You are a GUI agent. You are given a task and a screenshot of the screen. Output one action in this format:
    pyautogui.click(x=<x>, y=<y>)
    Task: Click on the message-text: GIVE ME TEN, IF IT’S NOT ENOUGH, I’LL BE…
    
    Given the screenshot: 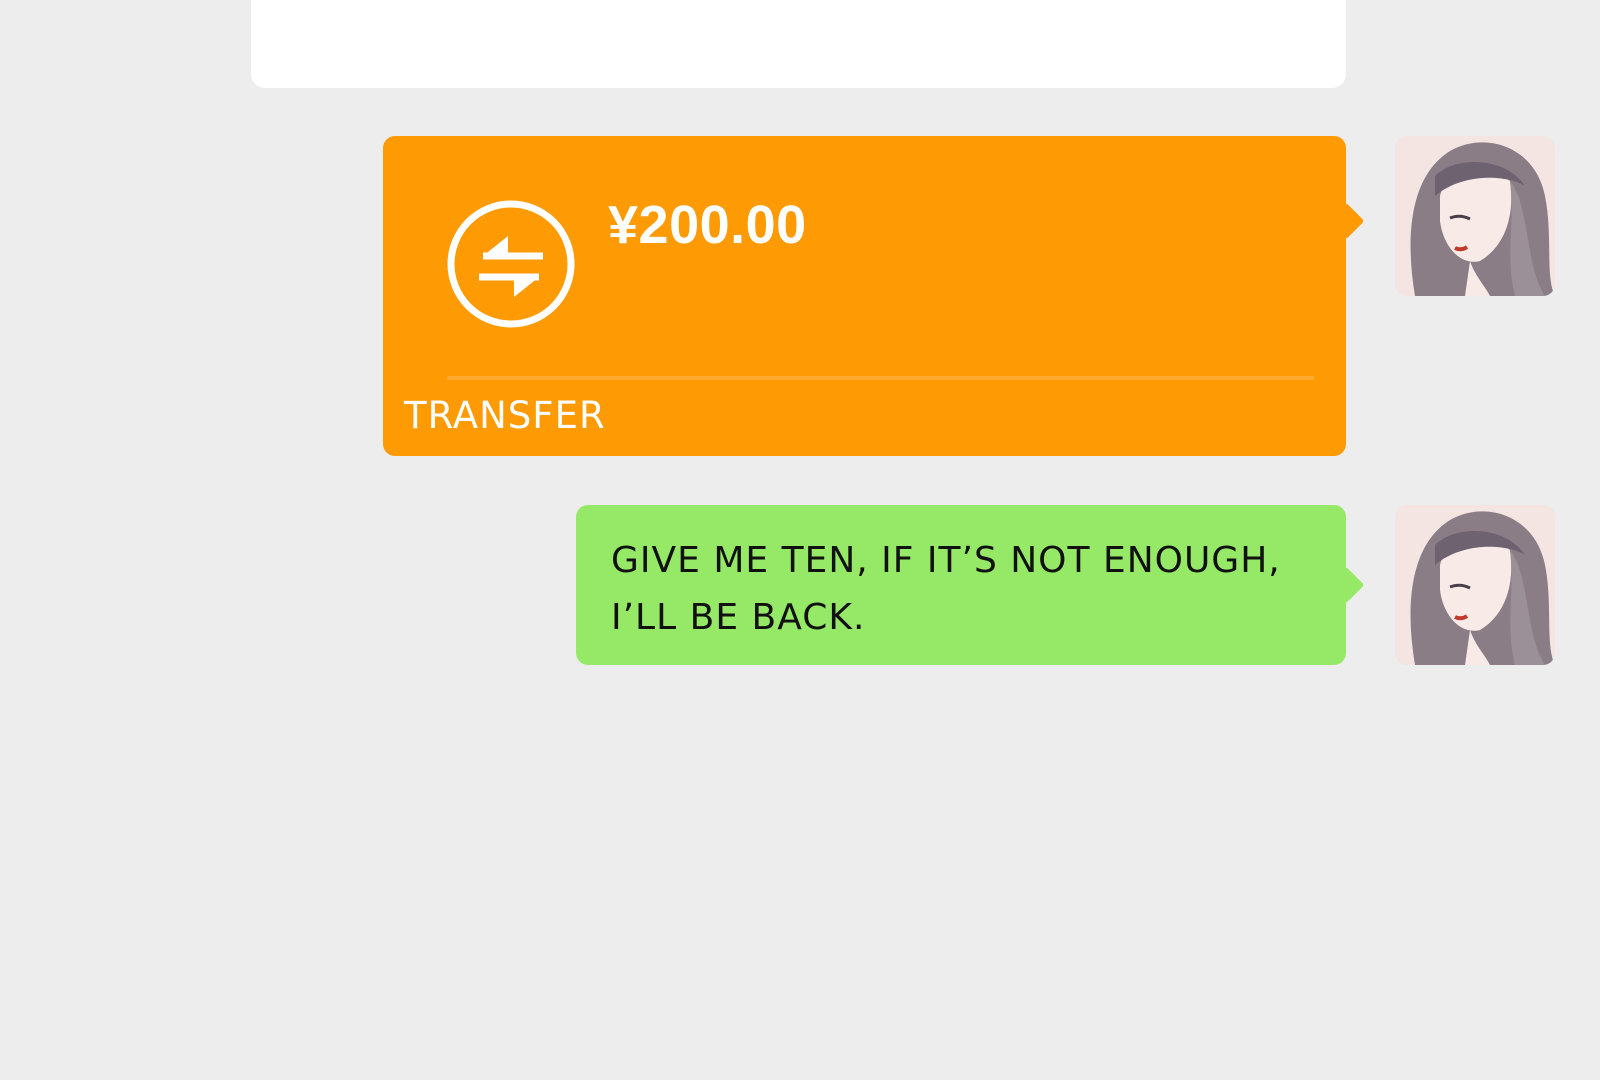 What is the action you would take?
    pyautogui.click(x=946, y=589)
    